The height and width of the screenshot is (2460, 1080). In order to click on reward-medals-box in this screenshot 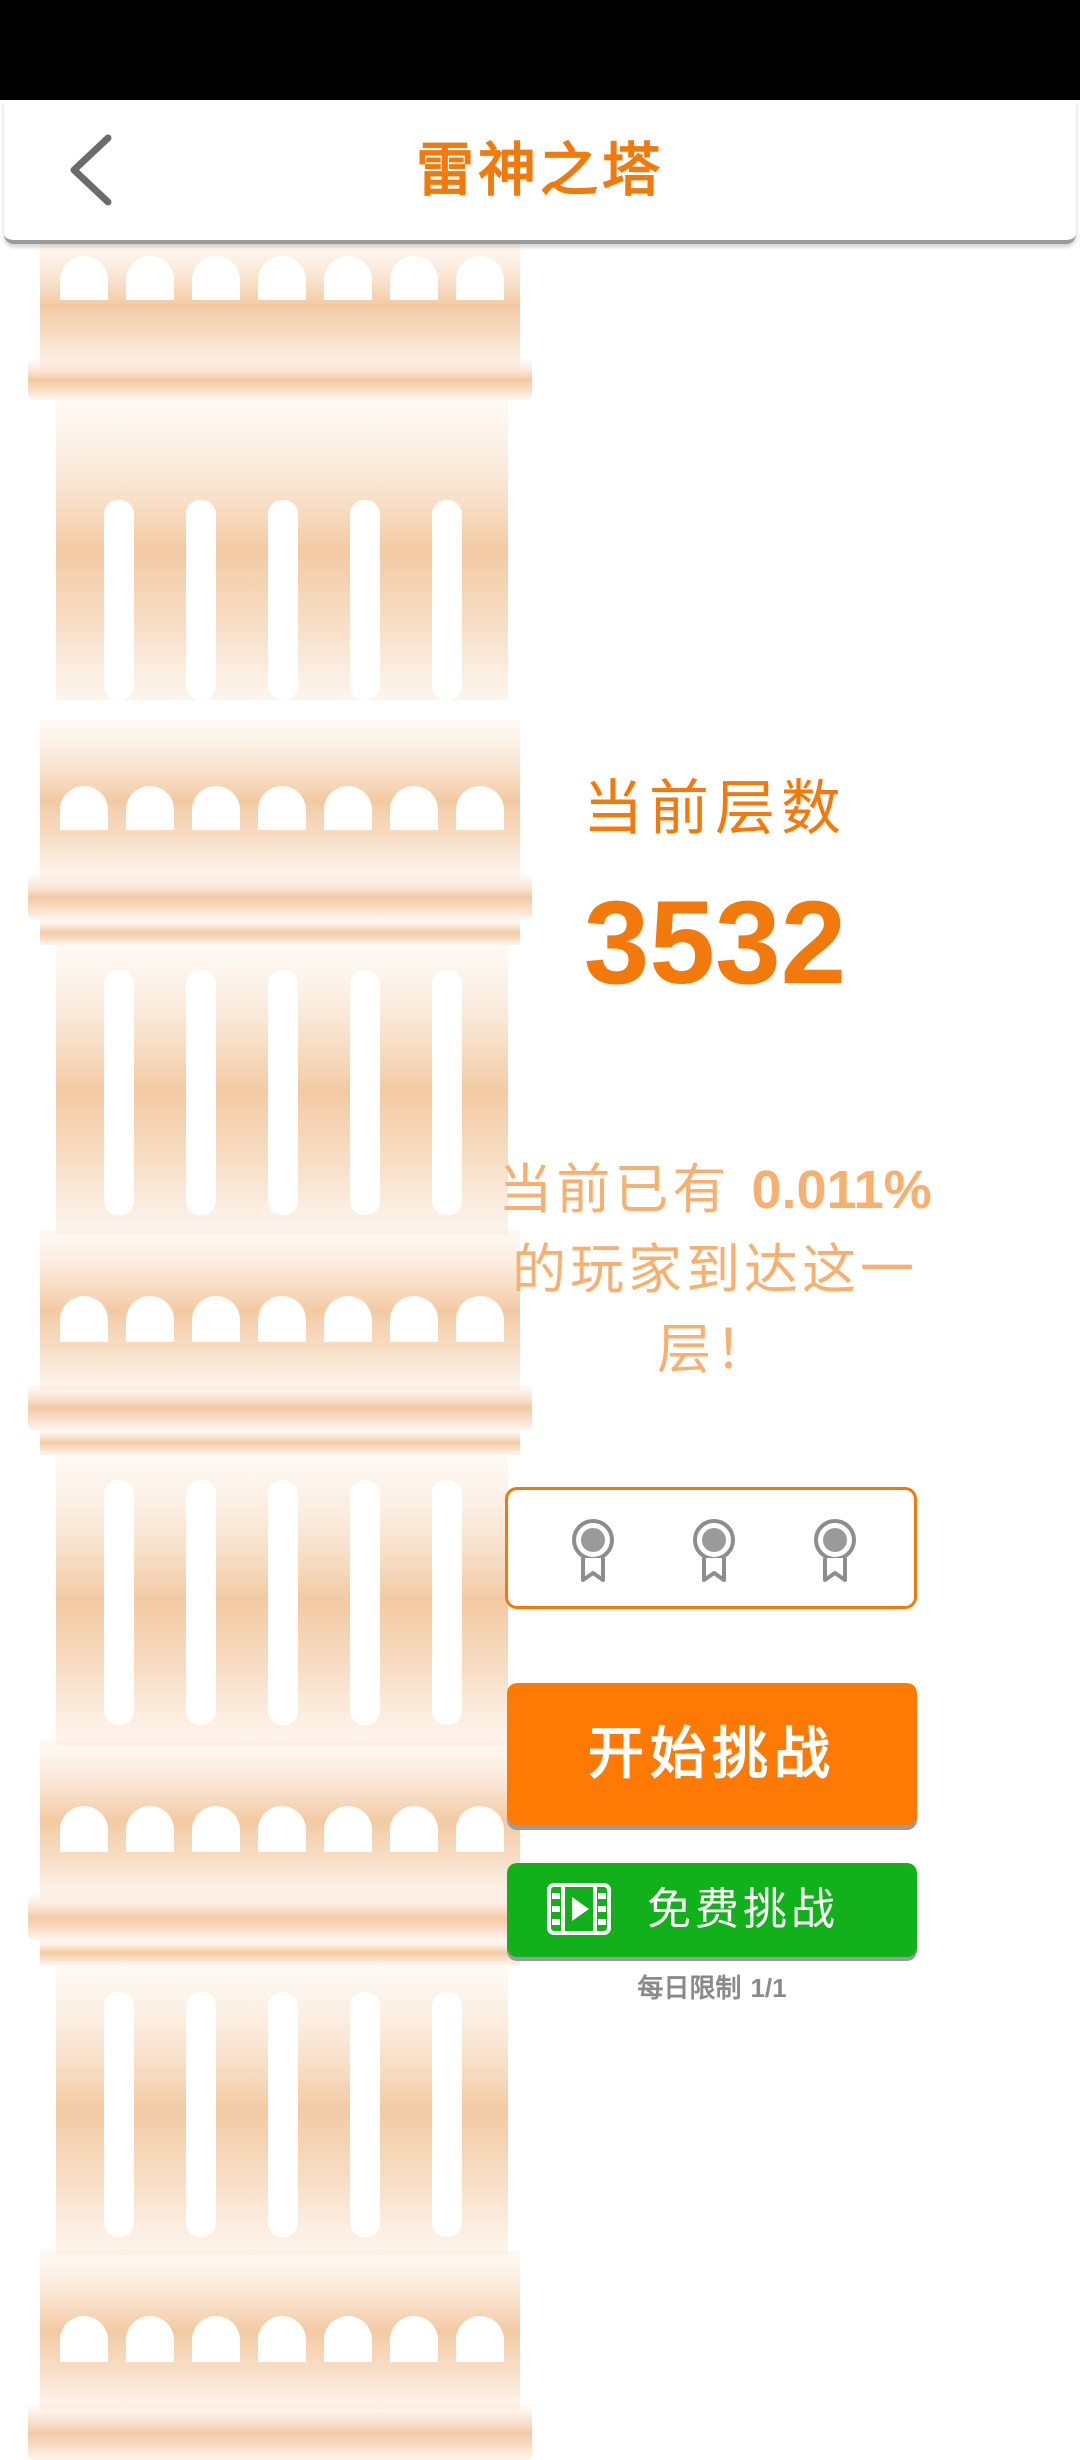, I will do `click(711, 1548)`.